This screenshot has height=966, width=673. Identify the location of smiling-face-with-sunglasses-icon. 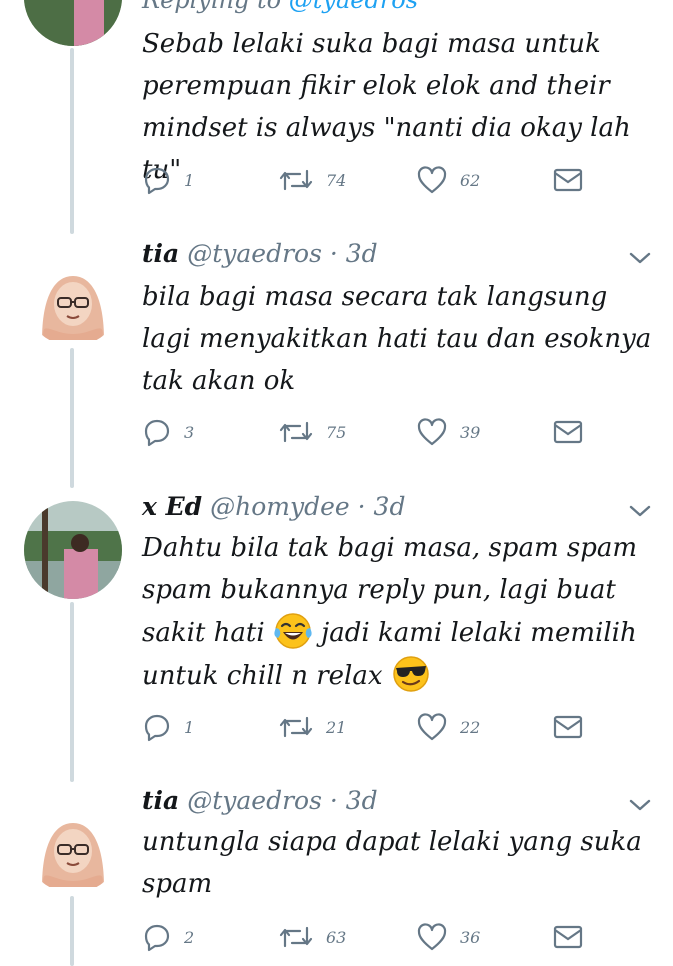
(411, 674).